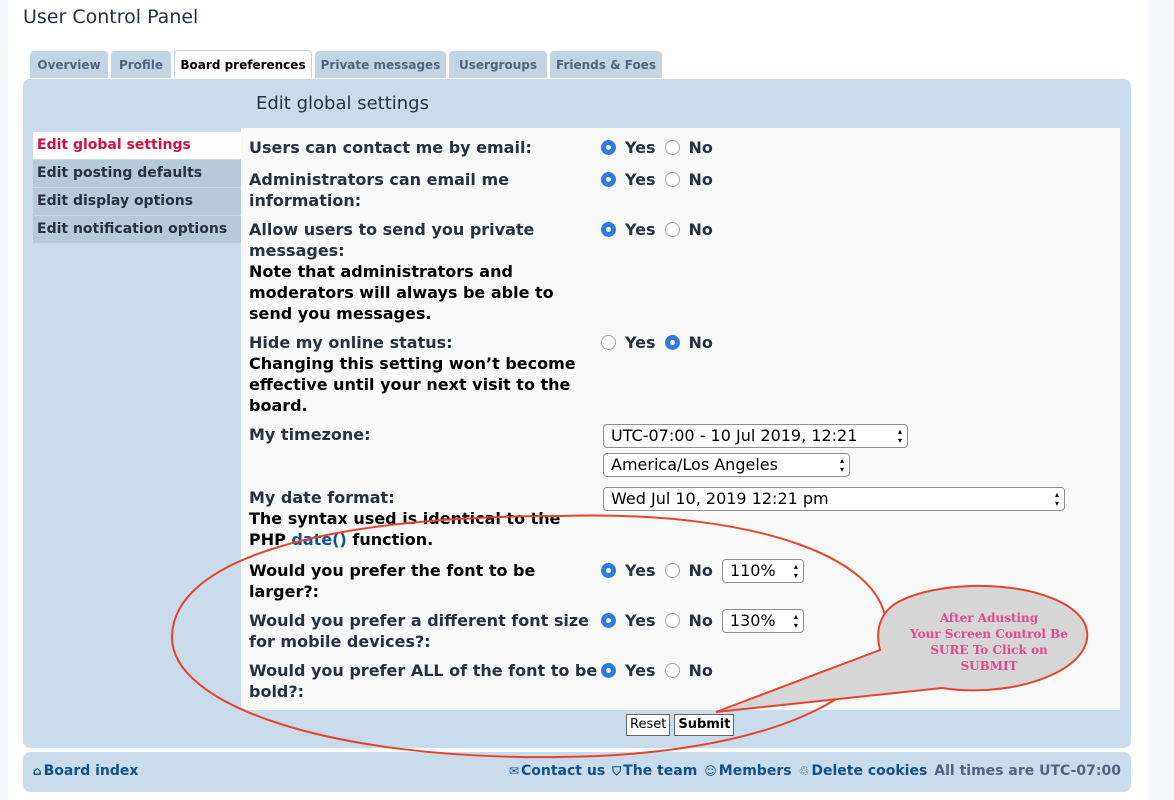 The height and width of the screenshot is (800, 1174). I want to click on hide-online-no-radio, so click(672, 342).